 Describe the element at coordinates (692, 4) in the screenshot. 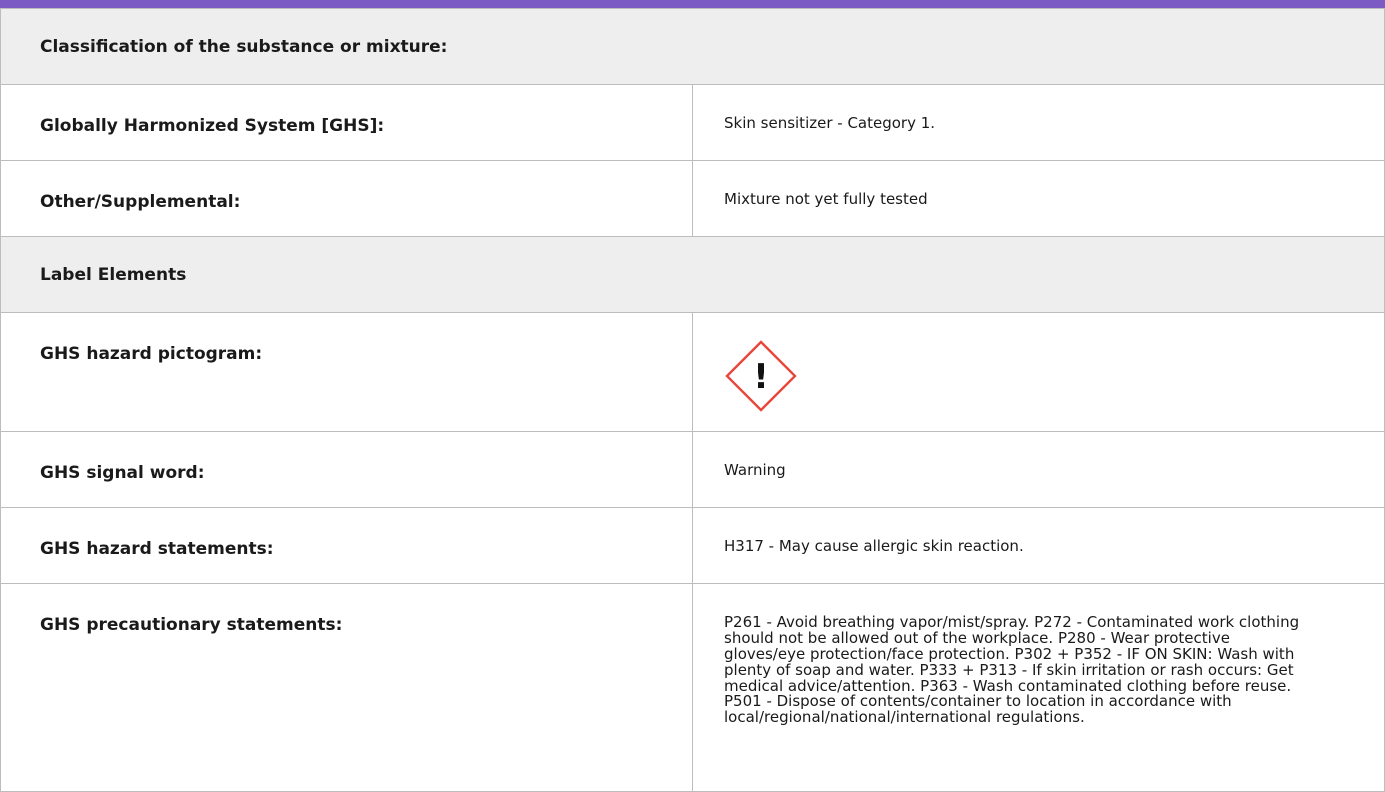

I see `top-accent-bar` at that location.